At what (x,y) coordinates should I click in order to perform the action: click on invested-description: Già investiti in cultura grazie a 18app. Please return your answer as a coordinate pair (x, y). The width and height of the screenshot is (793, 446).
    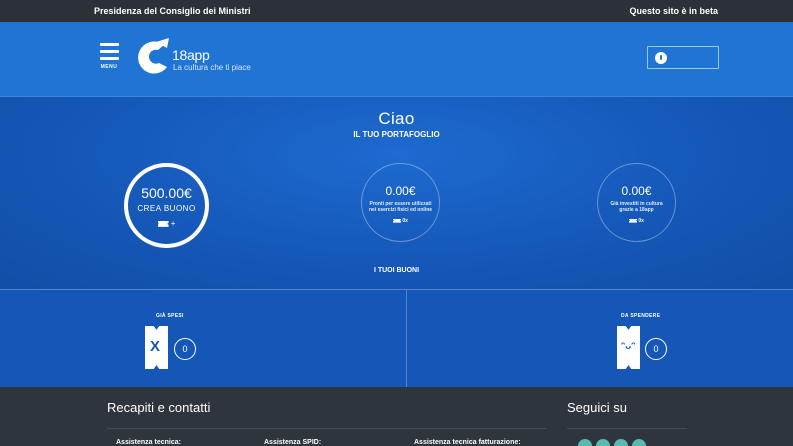
    Looking at the image, I should click on (636, 207).